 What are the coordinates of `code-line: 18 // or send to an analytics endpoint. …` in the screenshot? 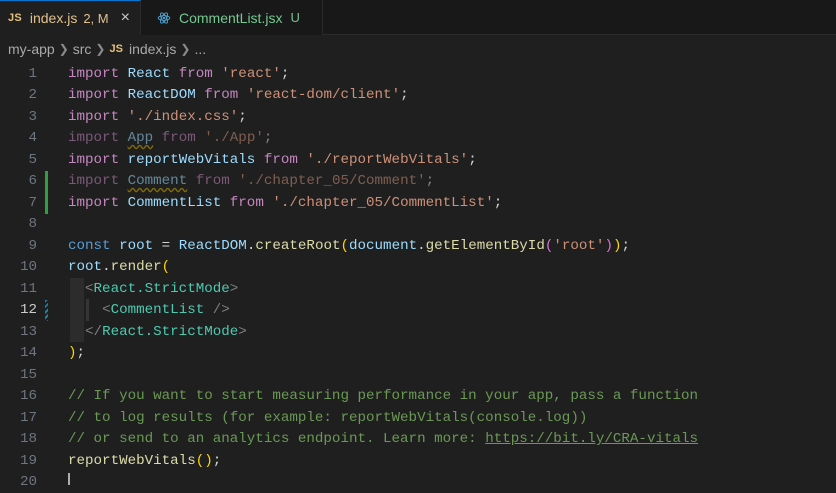 It's located at (418, 440).